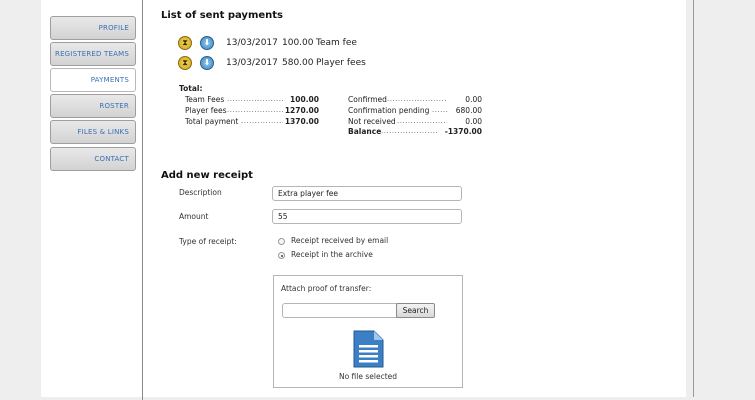 The width and height of the screenshot is (755, 400). What do you see at coordinates (93, 54) in the screenshot?
I see `sidebar-item-registered-teams: REGISTERED TEAMS` at bounding box center [93, 54].